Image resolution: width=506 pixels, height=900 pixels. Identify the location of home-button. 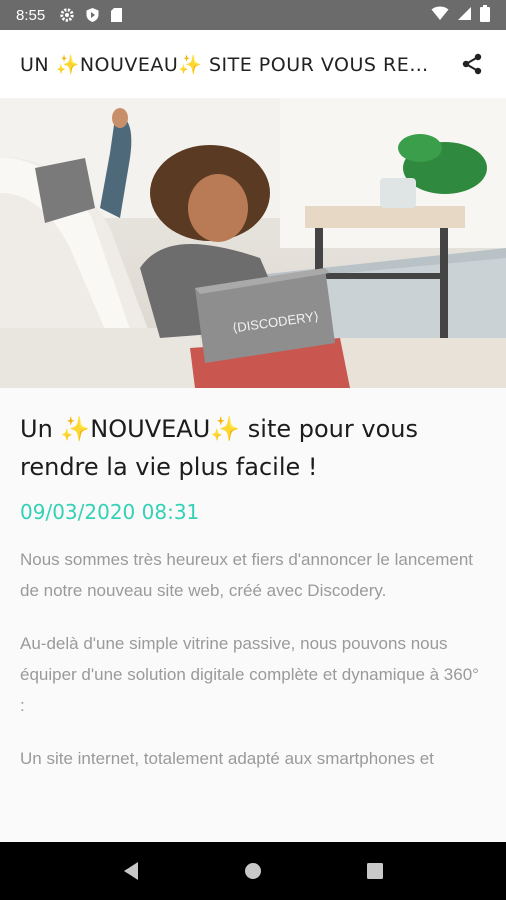
(253, 871).